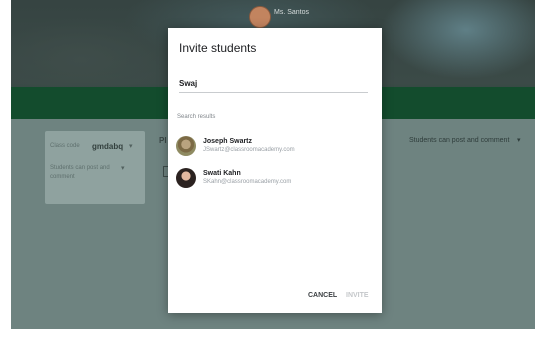  Describe the element at coordinates (218, 48) in the screenshot. I see `dialog-title: Invite students` at that location.